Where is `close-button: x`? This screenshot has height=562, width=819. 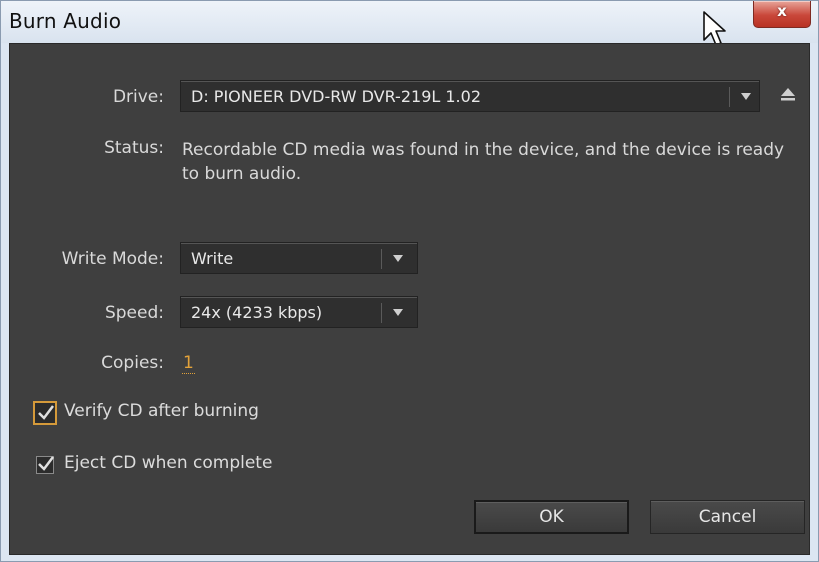 close-button: x is located at coordinates (782, 14).